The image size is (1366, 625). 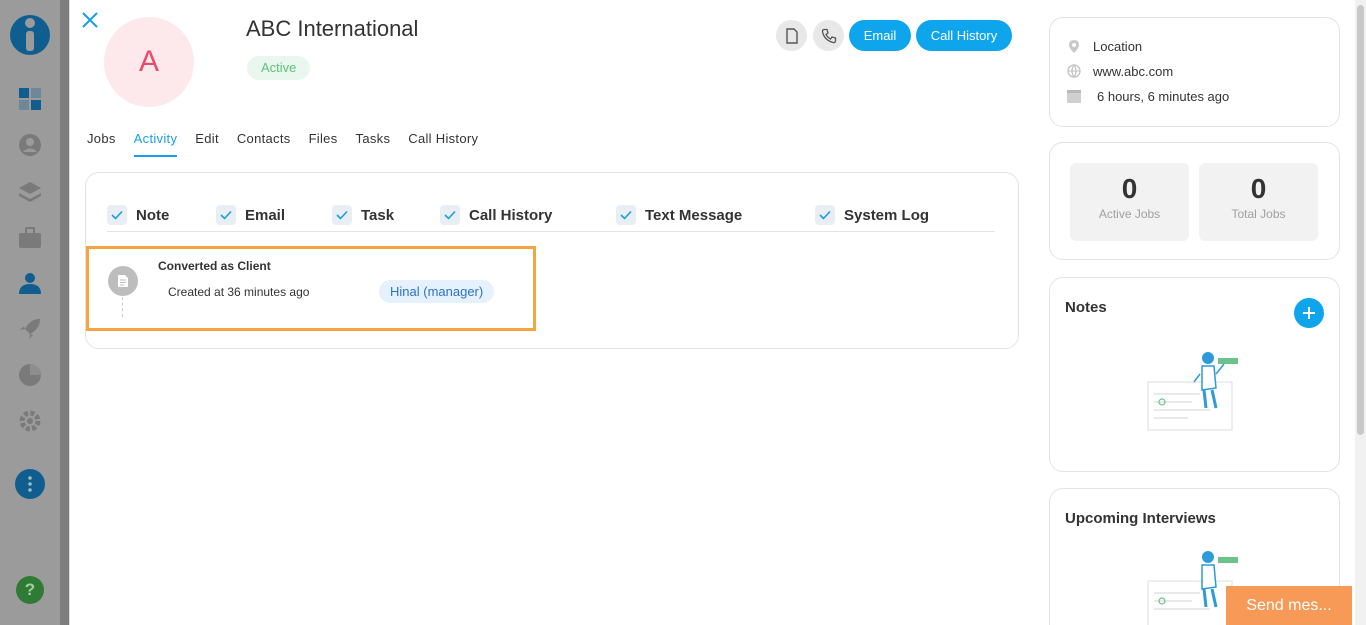 What do you see at coordinates (30, 312) in the screenshot?
I see `app-sidebar: ?` at bounding box center [30, 312].